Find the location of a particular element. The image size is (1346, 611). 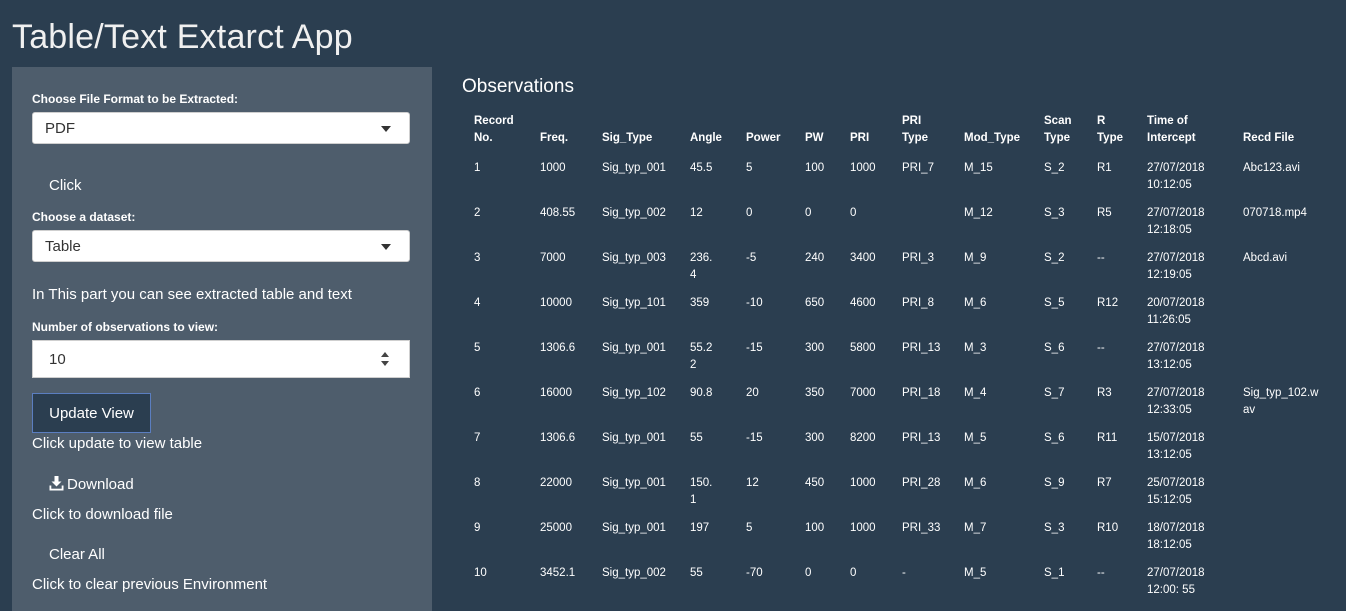

clear-help-text: Click to clear previous Environment is located at coordinates (150, 584).